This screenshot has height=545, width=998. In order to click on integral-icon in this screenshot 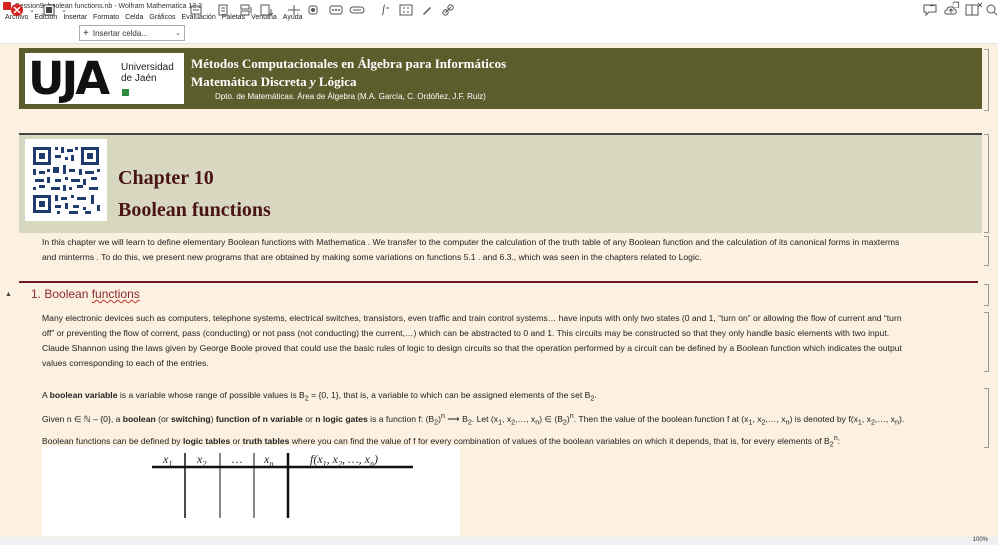, I will do `click(384, 10)`.